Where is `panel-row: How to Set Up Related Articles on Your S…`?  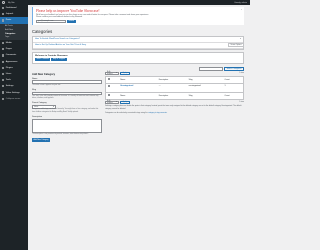
panel-row: How to Set Up Related Articles on Your S… is located at coordinates (138, 46).